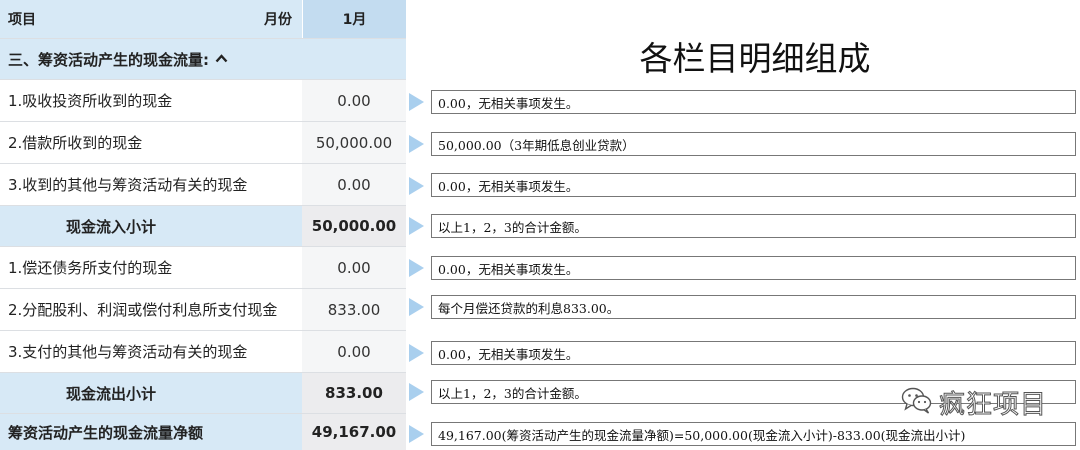 This screenshot has width=1080, height=450. What do you see at coordinates (354, 432) in the screenshot?
I see `row-value: 49,167.00` at bounding box center [354, 432].